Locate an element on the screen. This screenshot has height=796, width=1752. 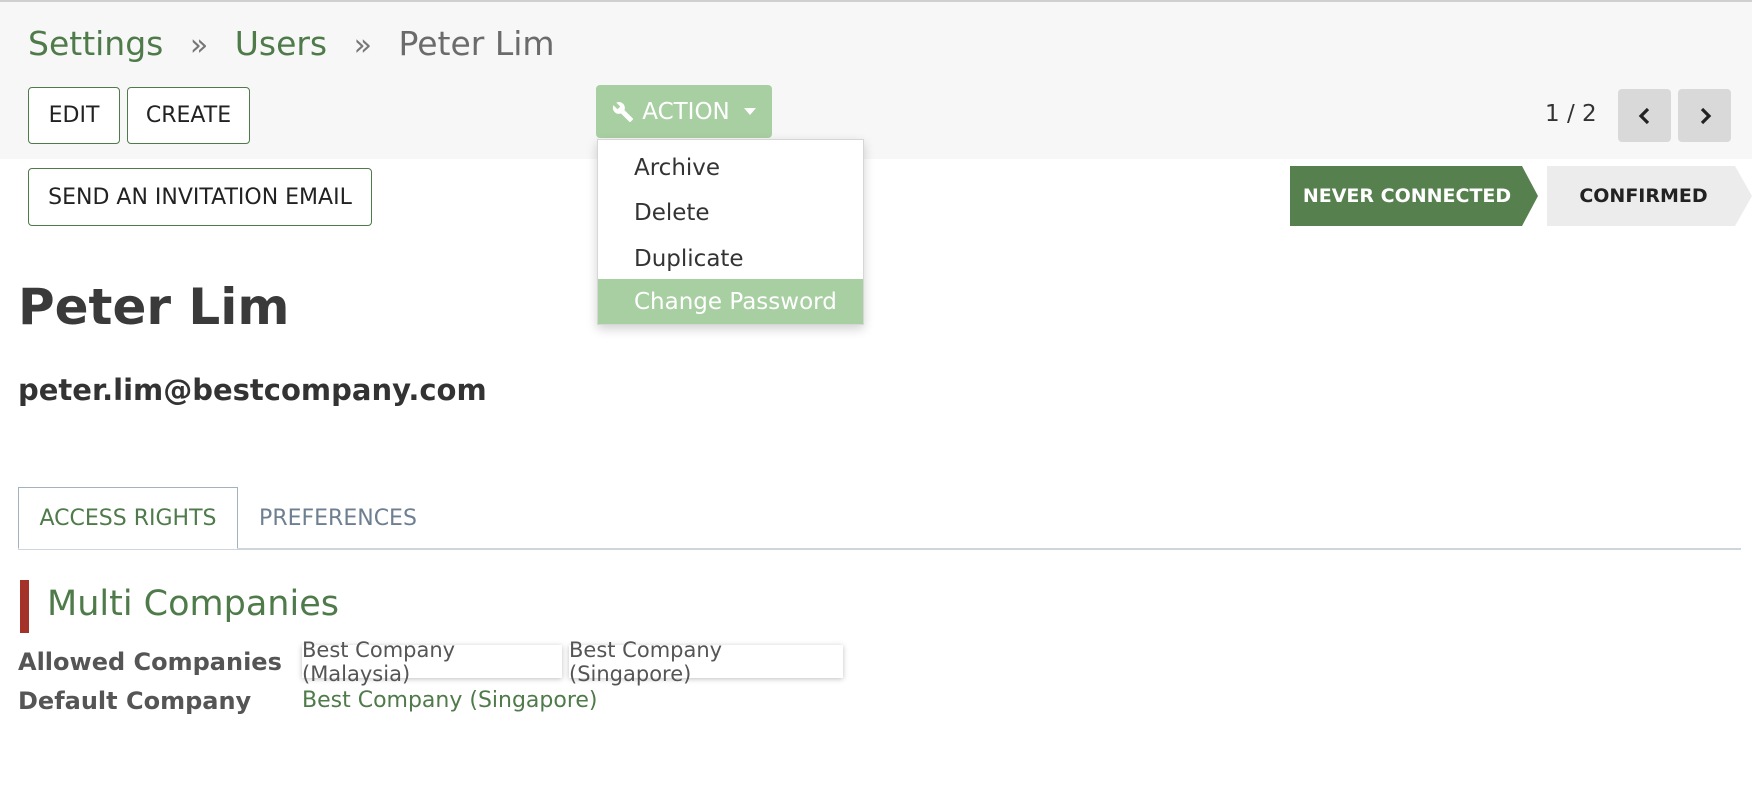
breadcrumb-current: Peter Lim is located at coordinates (476, 43).